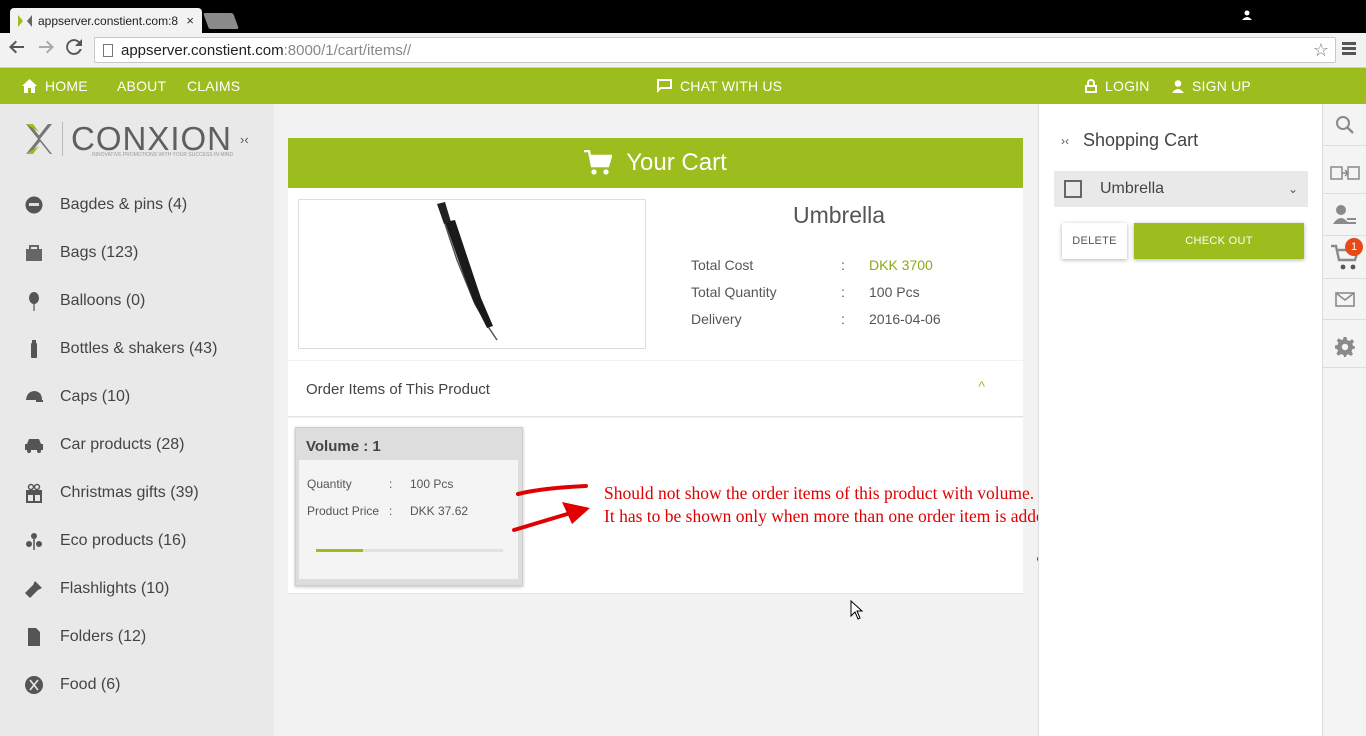  I want to click on cap-icon, so click(34, 397).